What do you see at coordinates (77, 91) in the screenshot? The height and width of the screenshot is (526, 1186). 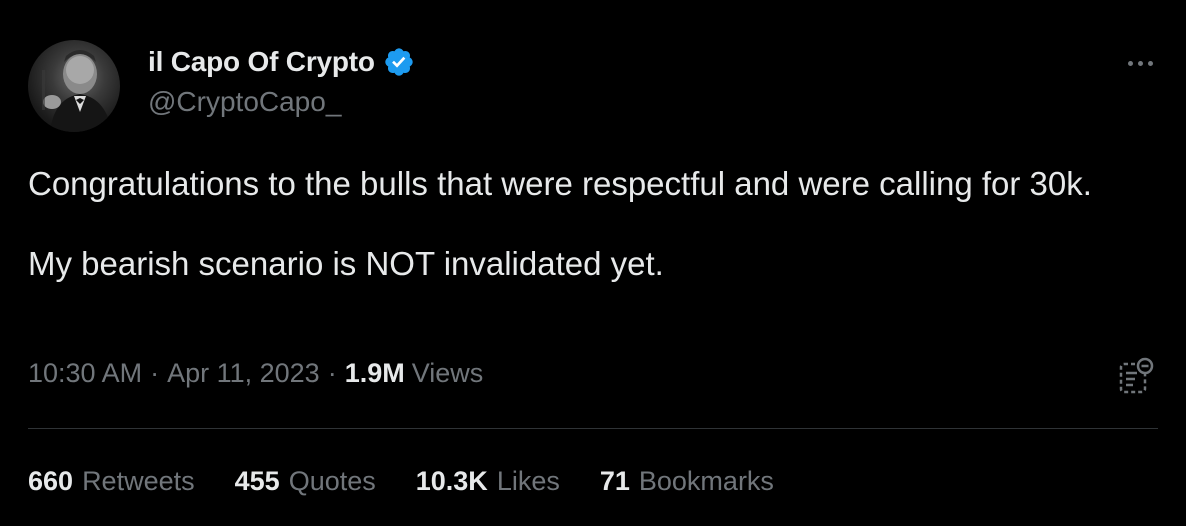 I see `avatar-portrait-icon` at bounding box center [77, 91].